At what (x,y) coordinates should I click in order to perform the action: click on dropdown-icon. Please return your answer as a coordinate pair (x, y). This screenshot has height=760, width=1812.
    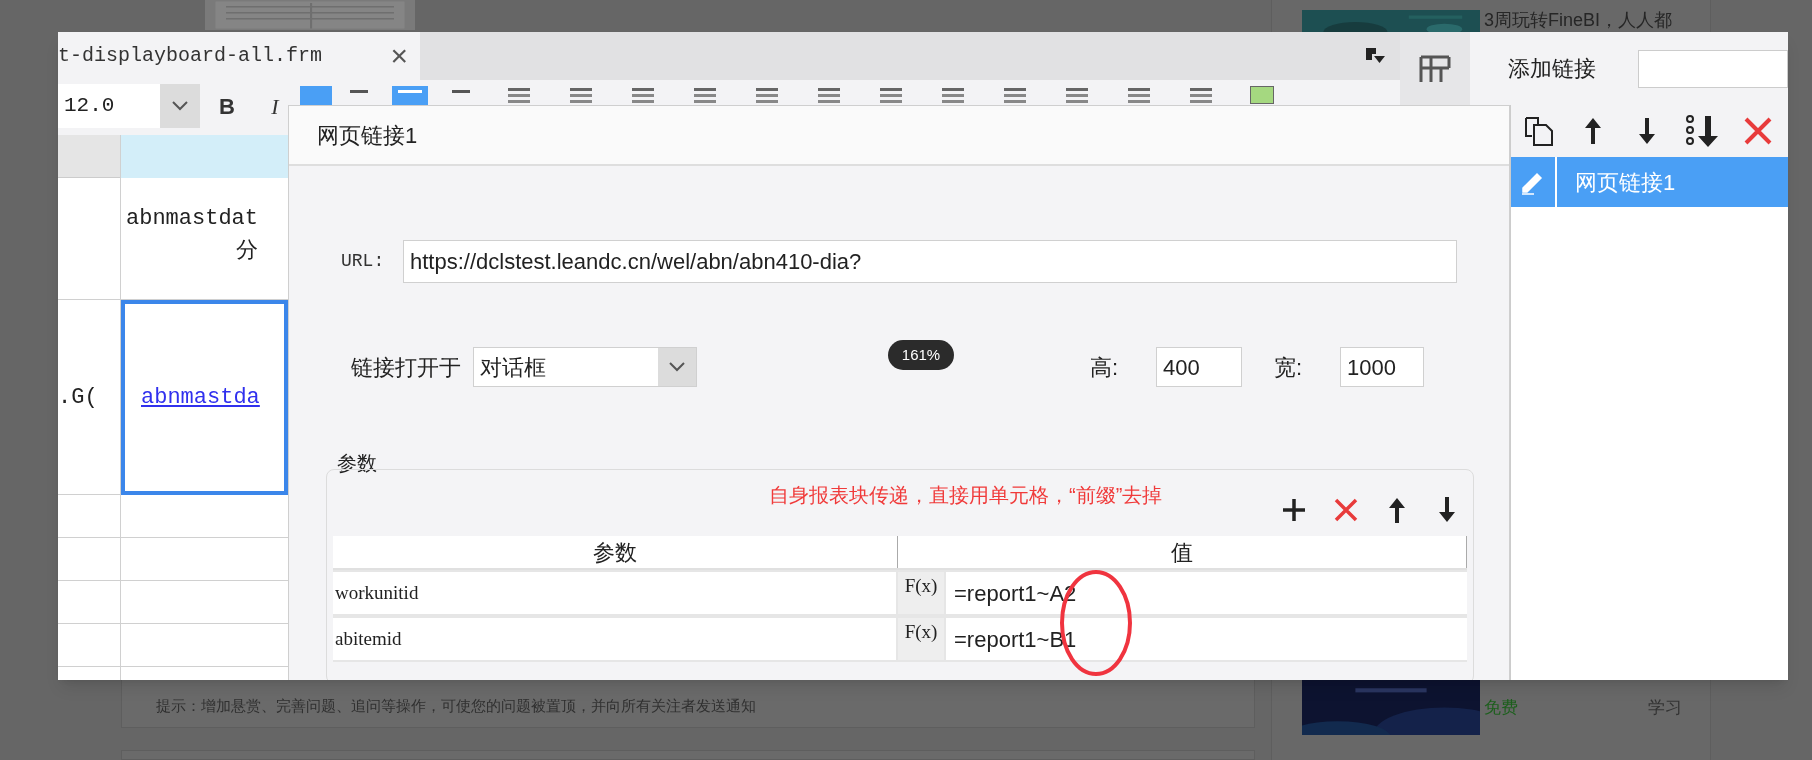
    Looking at the image, I should click on (1375, 56).